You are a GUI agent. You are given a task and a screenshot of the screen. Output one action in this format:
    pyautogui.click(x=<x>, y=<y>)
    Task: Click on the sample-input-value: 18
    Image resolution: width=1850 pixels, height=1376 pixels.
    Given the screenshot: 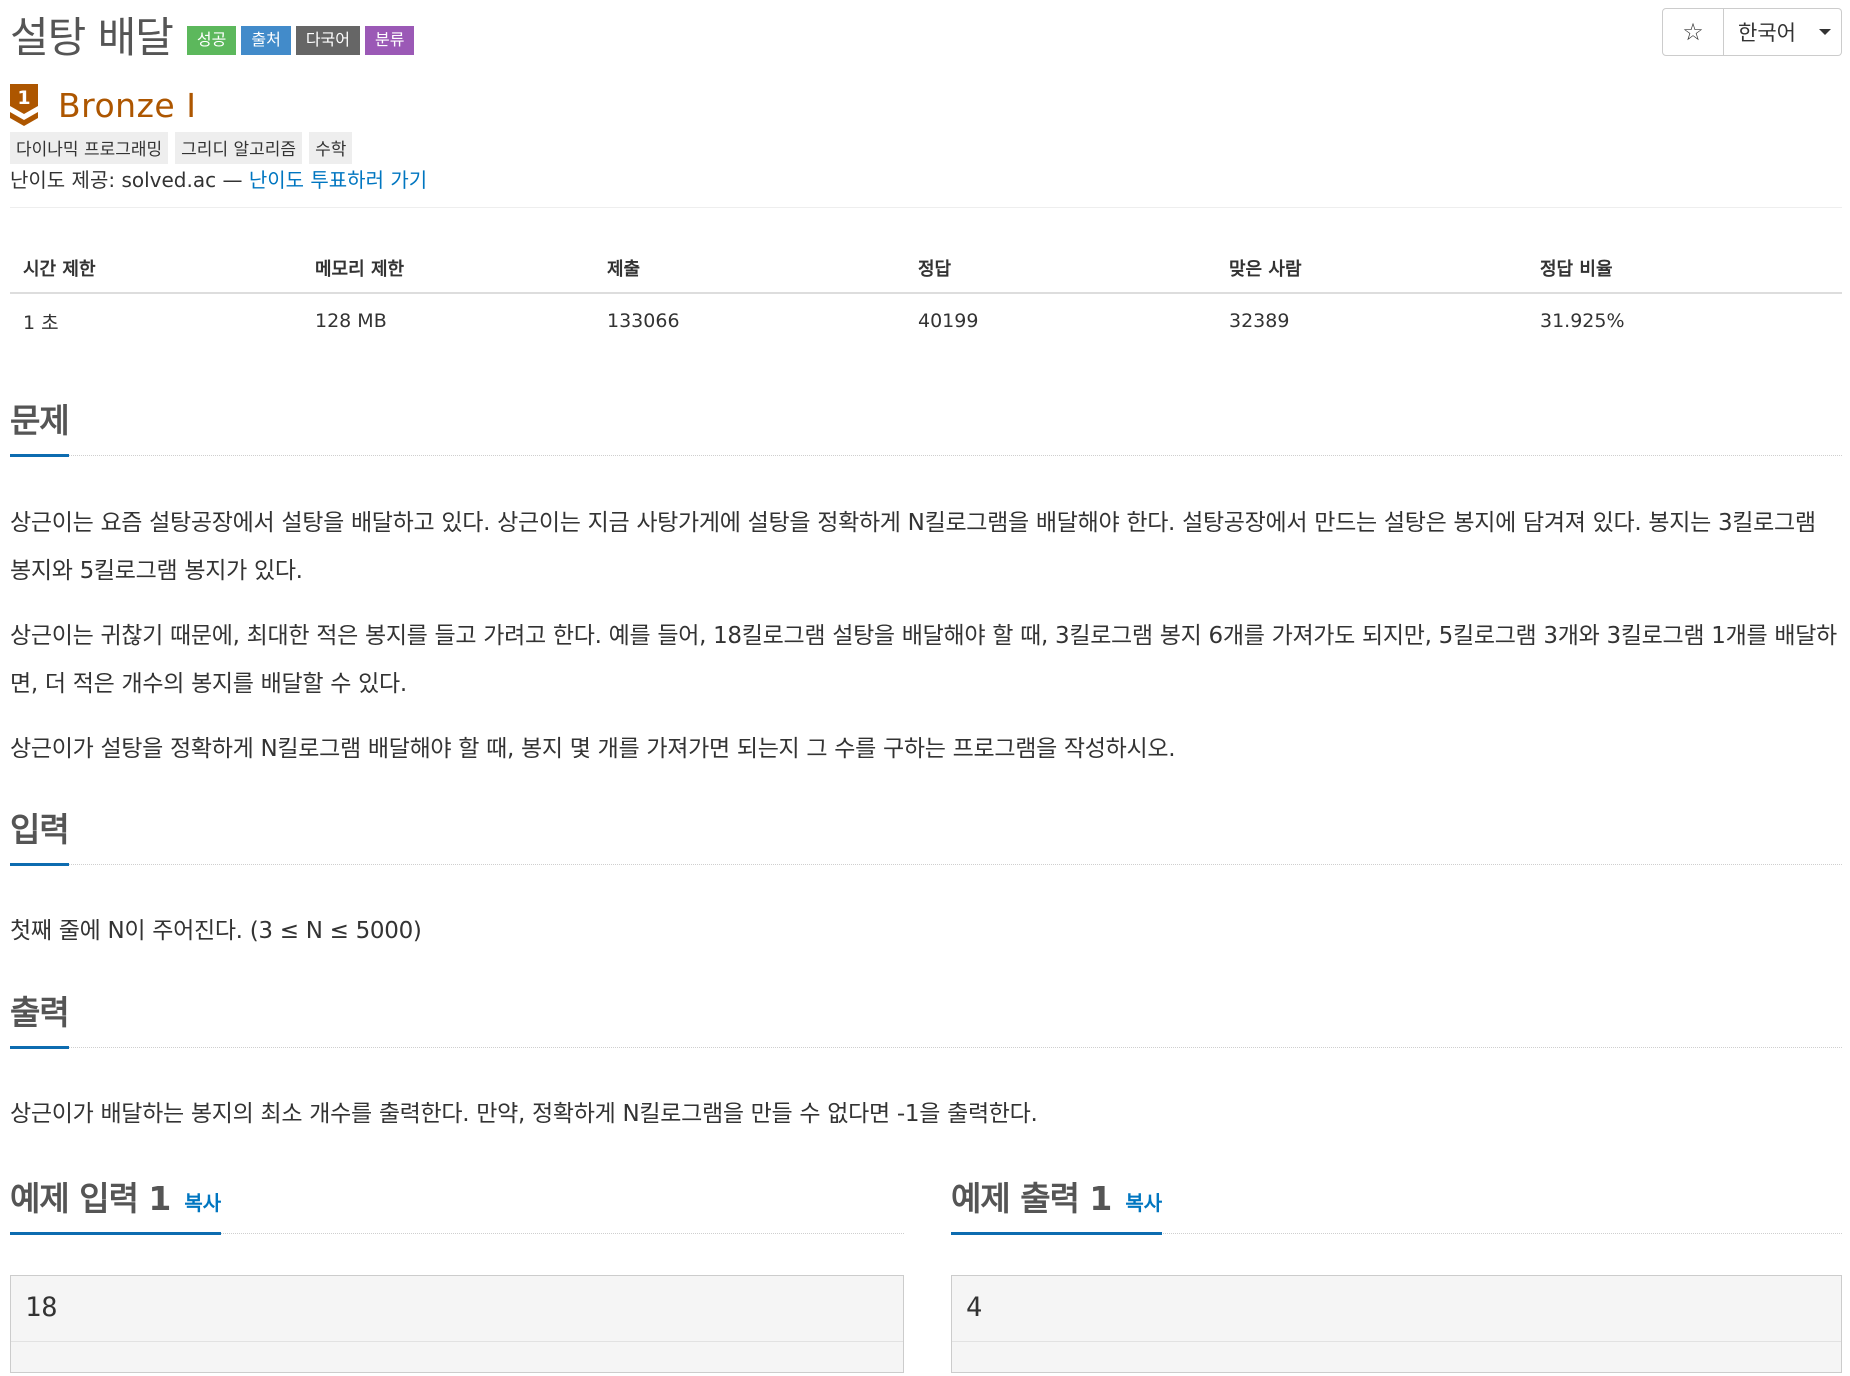 What is the action you would take?
    pyautogui.click(x=457, y=1309)
    